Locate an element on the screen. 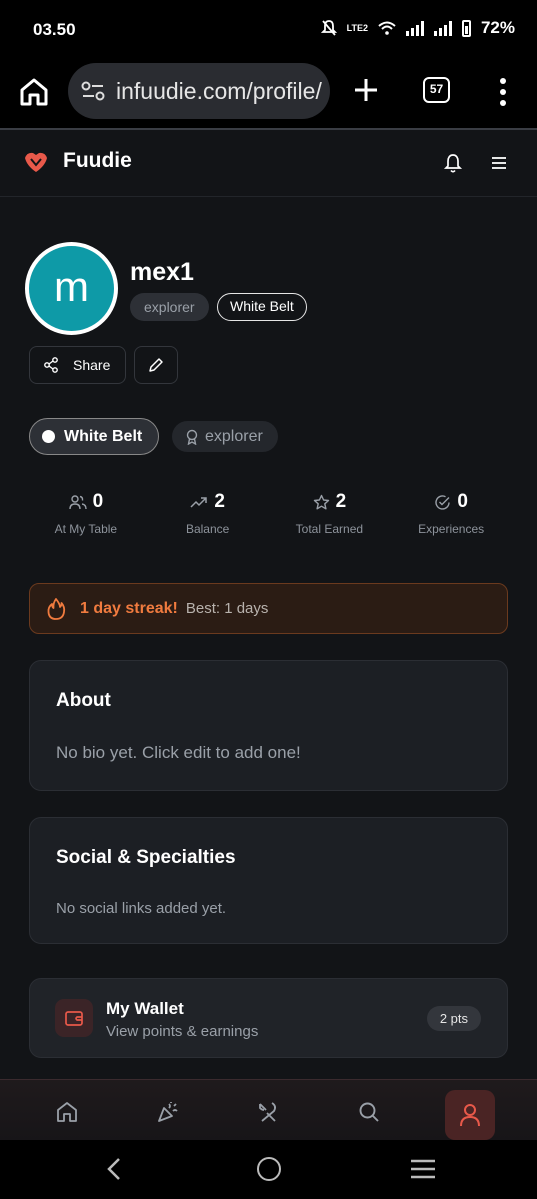 This screenshot has height=1199, width=537. url-bar: infuudie.com/profile/ is located at coordinates (199, 91).